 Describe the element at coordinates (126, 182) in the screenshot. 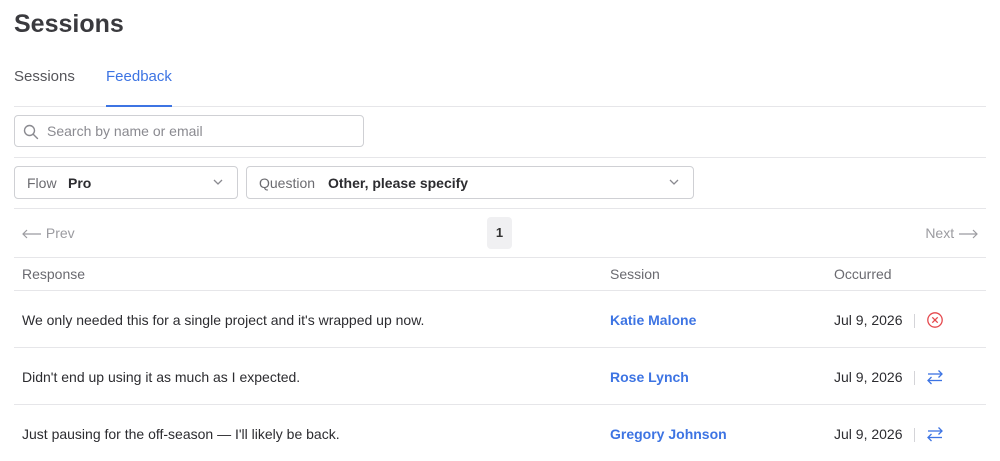

I see `flow-filter-select: Flow Pro` at that location.